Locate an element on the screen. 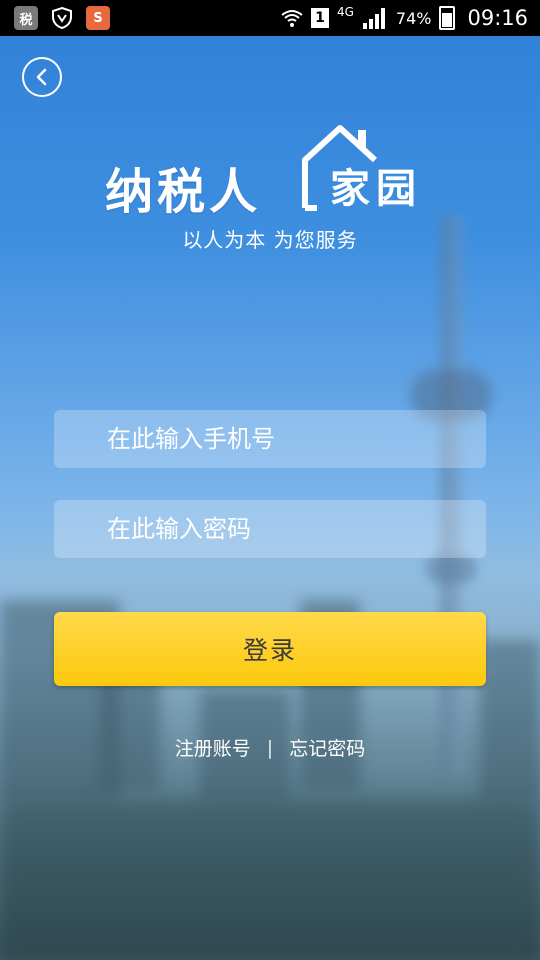  phone-input is located at coordinates (270, 439).